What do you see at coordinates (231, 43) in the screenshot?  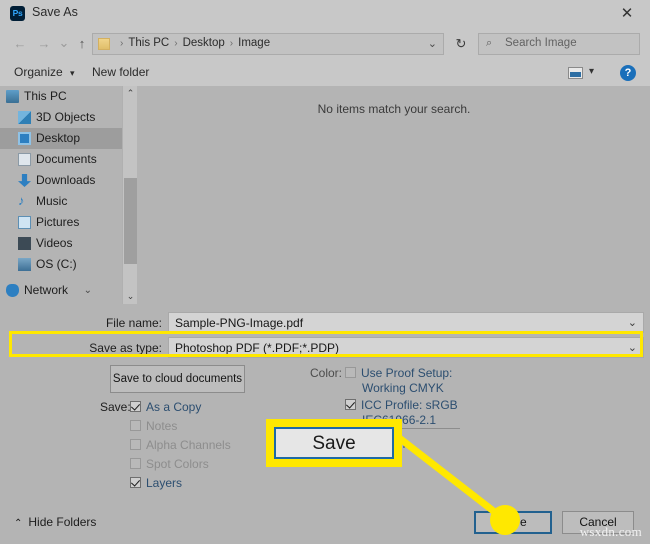 I see `breadcrumb-sep-2: ›` at bounding box center [231, 43].